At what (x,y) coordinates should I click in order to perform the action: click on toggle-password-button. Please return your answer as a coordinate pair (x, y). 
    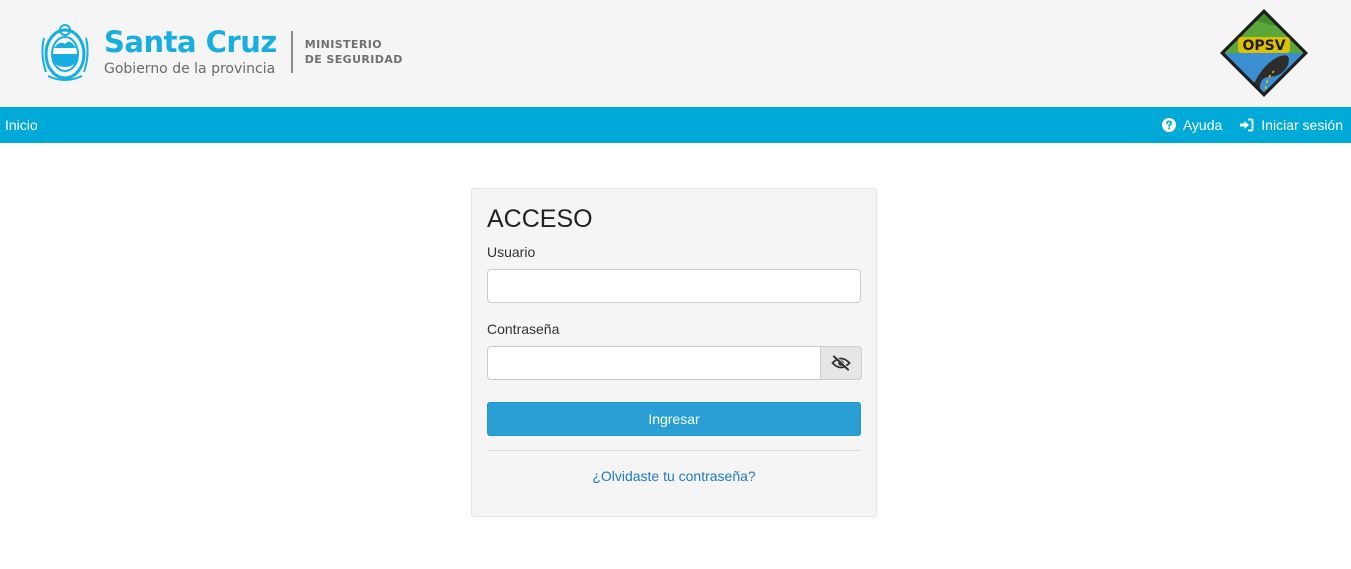
    Looking at the image, I should click on (841, 363).